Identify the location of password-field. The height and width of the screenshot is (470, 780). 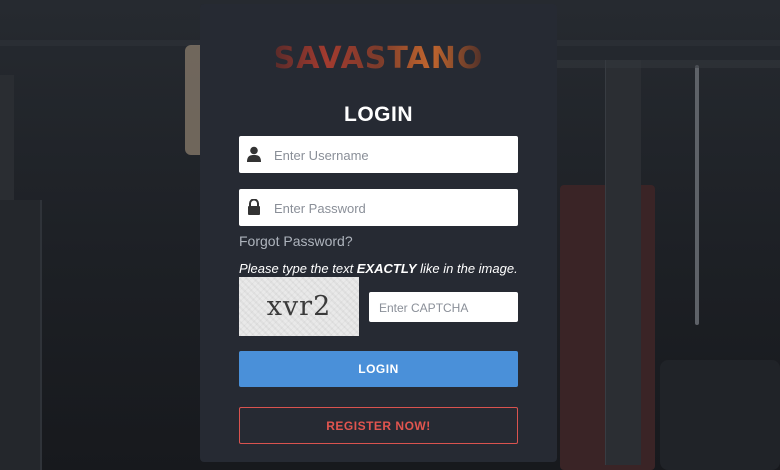
(378, 208).